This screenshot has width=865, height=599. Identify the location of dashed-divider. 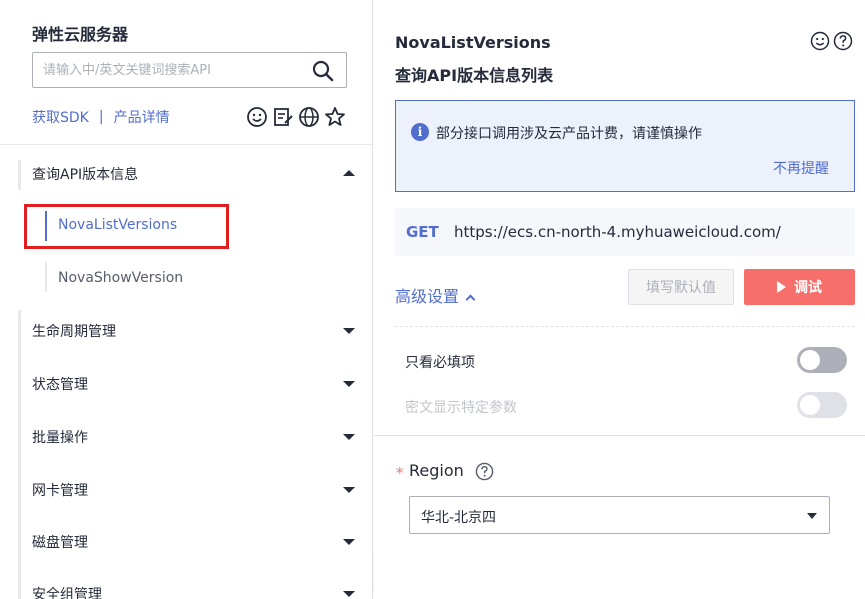
(625, 326).